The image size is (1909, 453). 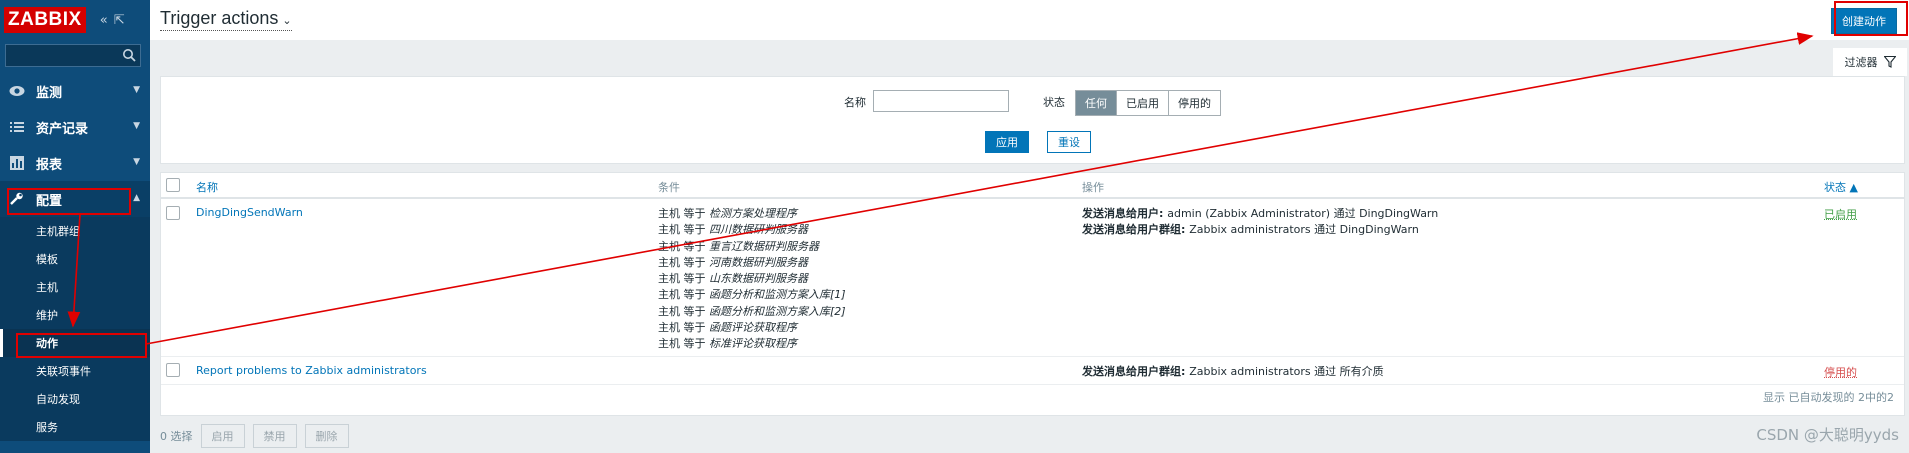 What do you see at coordinates (752, 295) in the screenshot?
I see `condition-line: 主机 等于 函题分析和监测方案入库[1]` at bounding box center [752, 295].